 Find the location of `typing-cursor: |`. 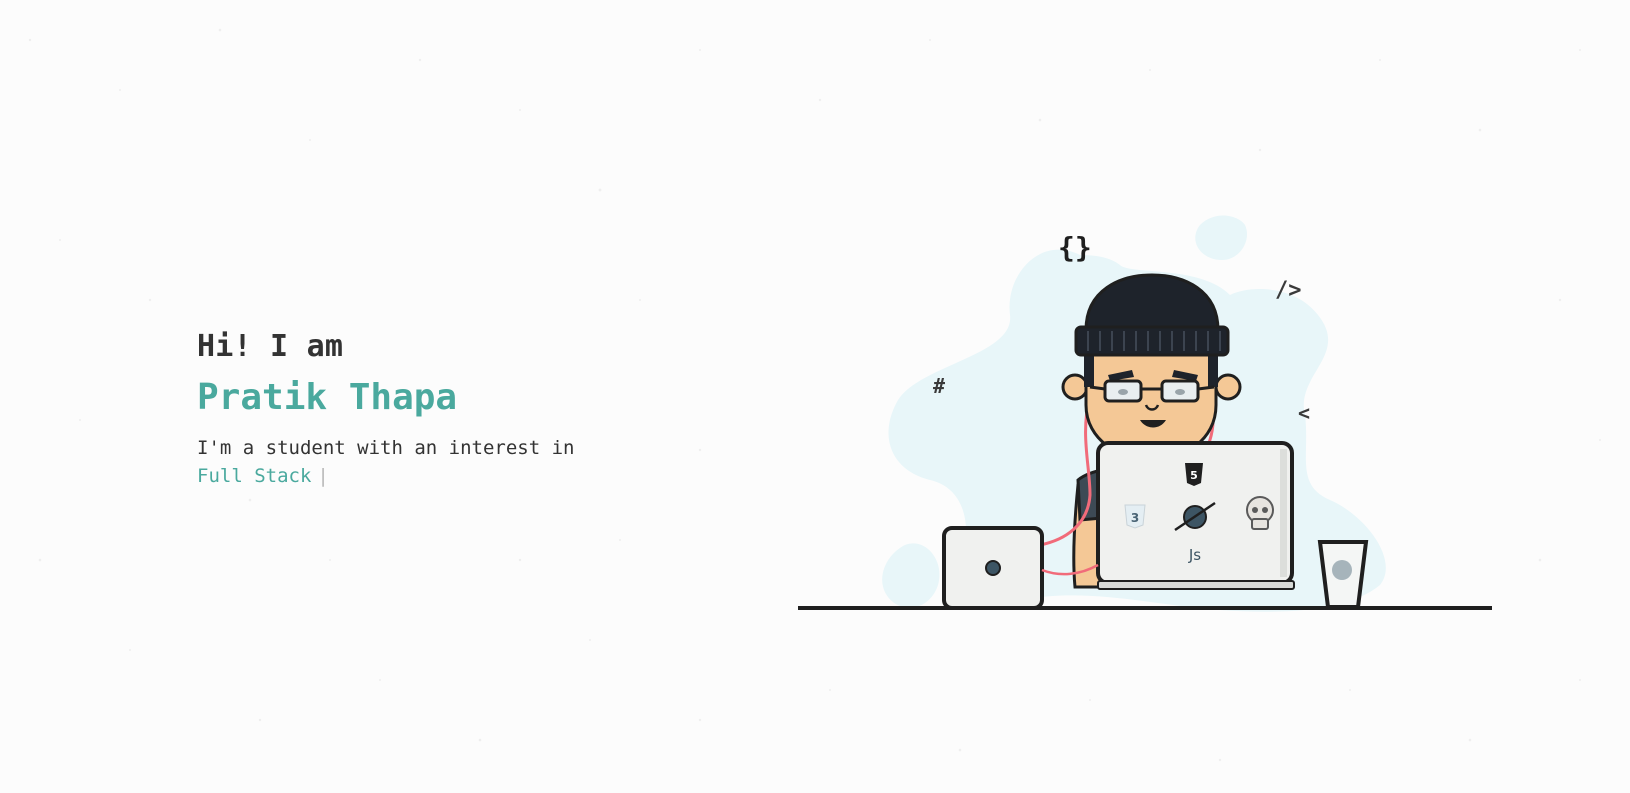

typing-cursor: | is located at coordinates (323, 476).